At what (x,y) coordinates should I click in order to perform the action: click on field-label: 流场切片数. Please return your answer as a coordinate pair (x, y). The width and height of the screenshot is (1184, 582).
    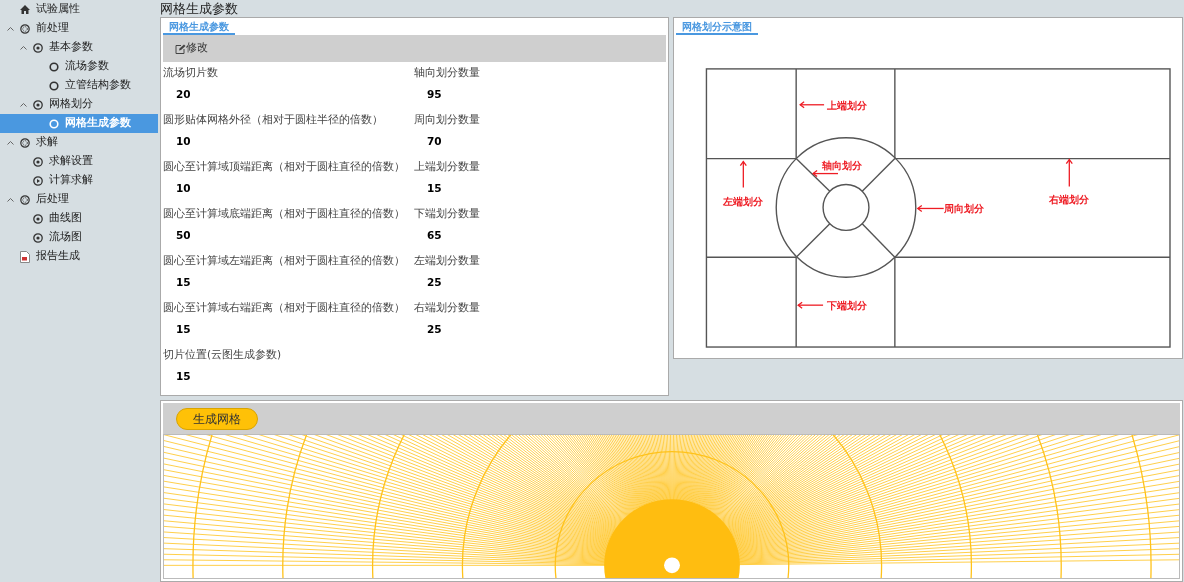
    Looking at the image, I should click on (191, 72).